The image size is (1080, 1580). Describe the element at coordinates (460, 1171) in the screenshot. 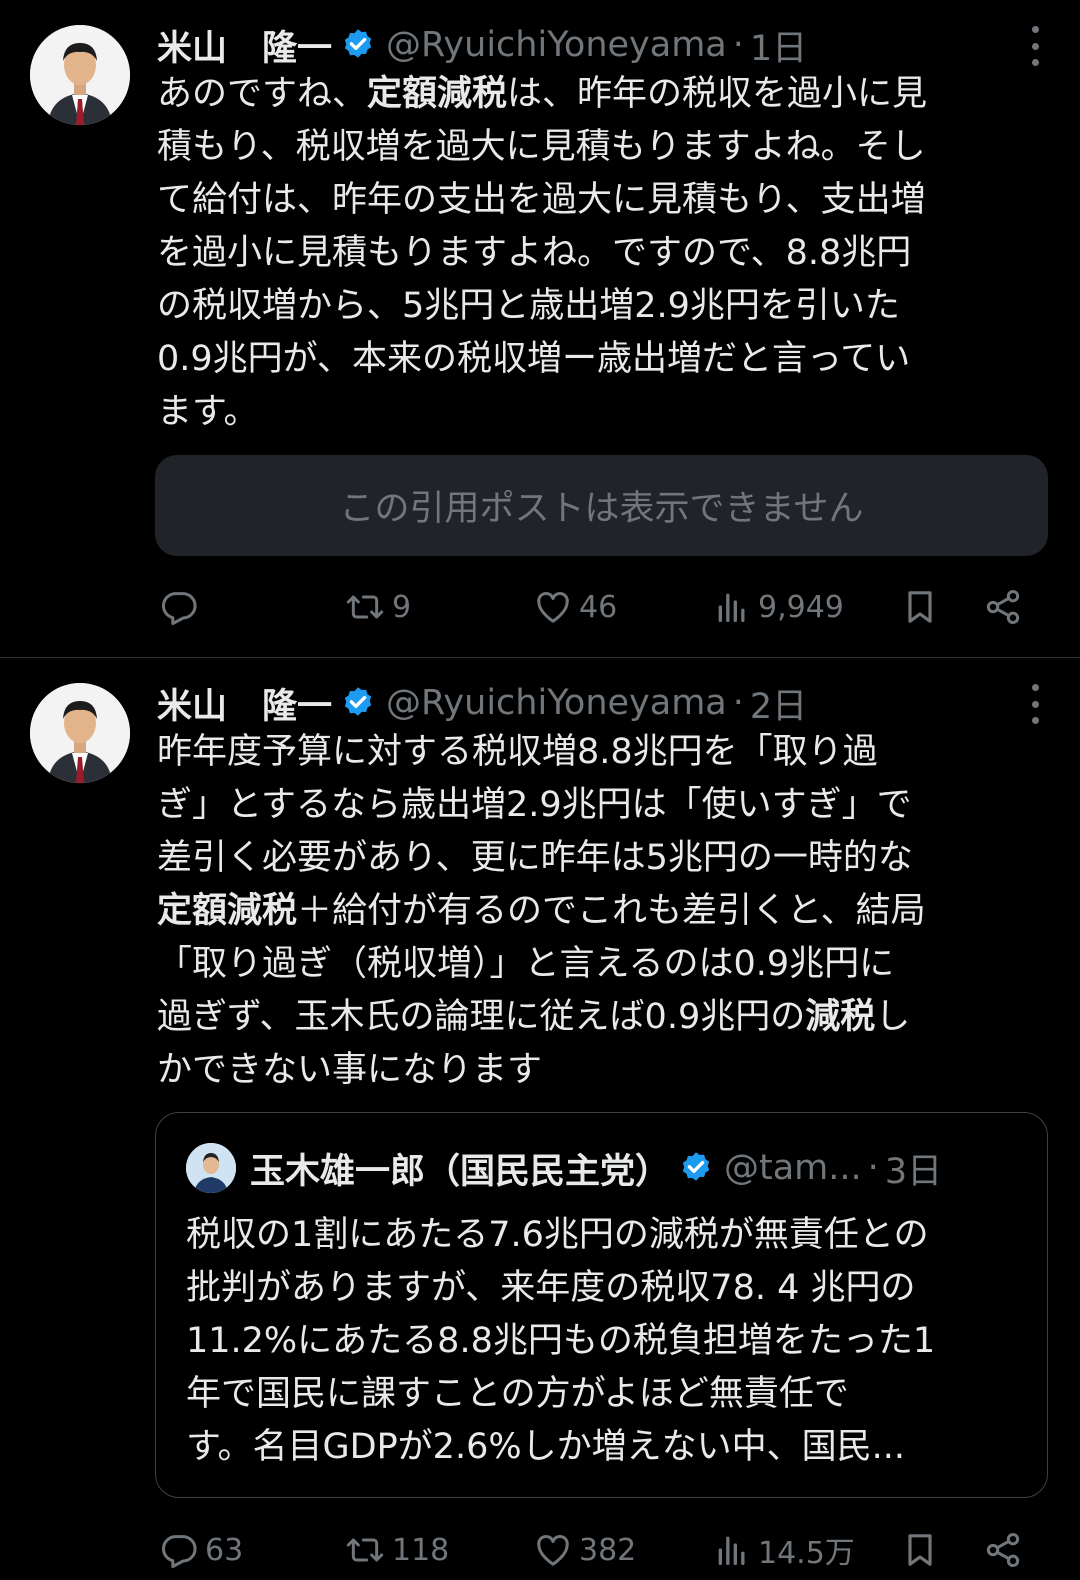

I see `quoted-author-name: 玉木雄一郎（国民民主党）` at that location.